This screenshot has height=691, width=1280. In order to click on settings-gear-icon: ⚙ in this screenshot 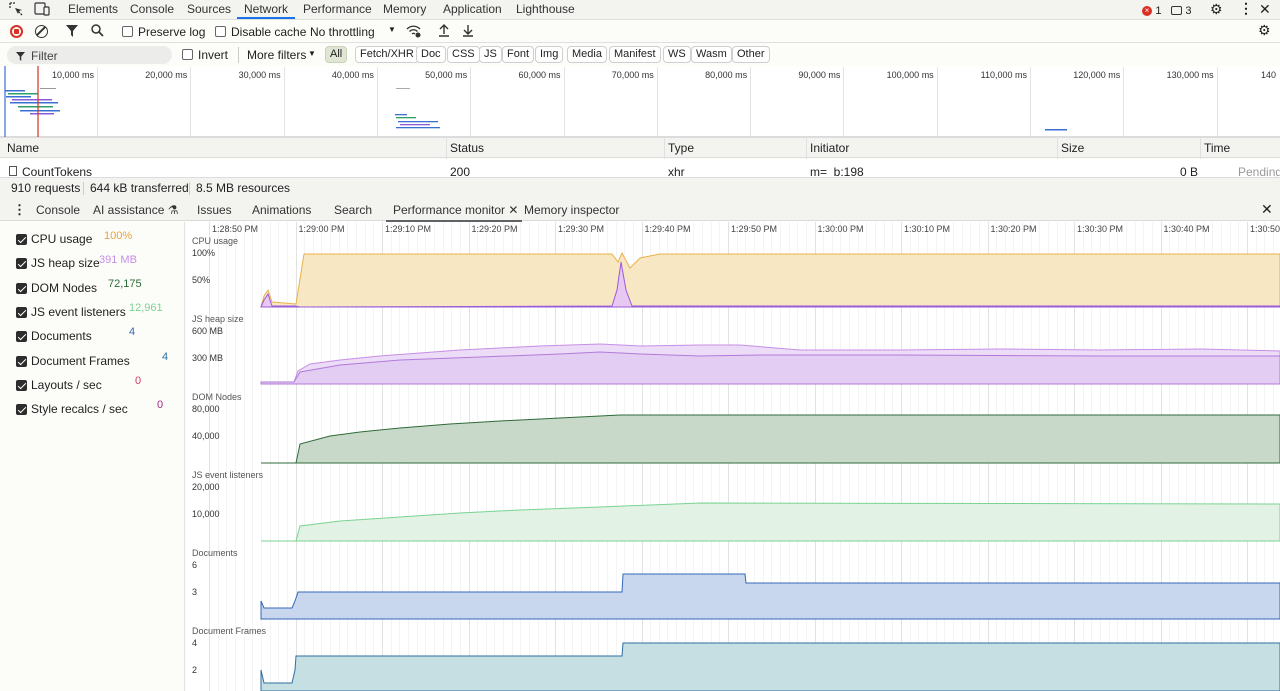, I will do `click(1216, 9)`.